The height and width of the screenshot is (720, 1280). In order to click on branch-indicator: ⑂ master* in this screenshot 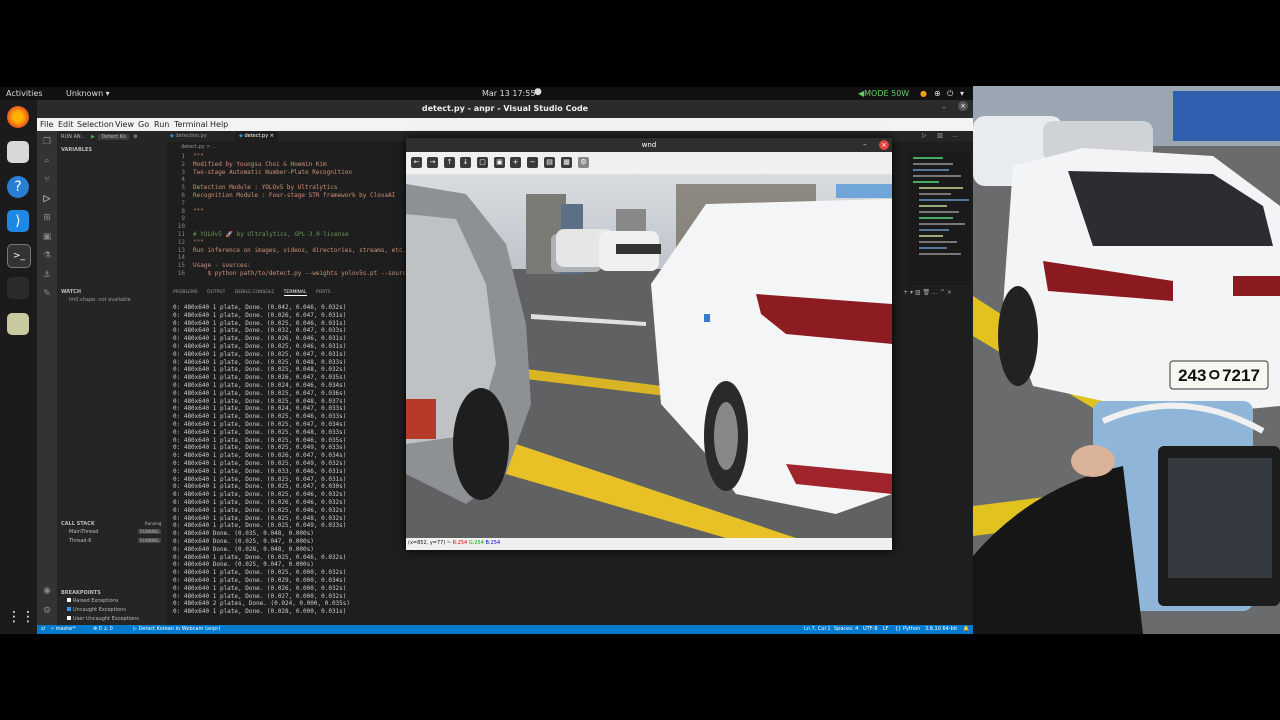, I will do `click(63, 629)`.